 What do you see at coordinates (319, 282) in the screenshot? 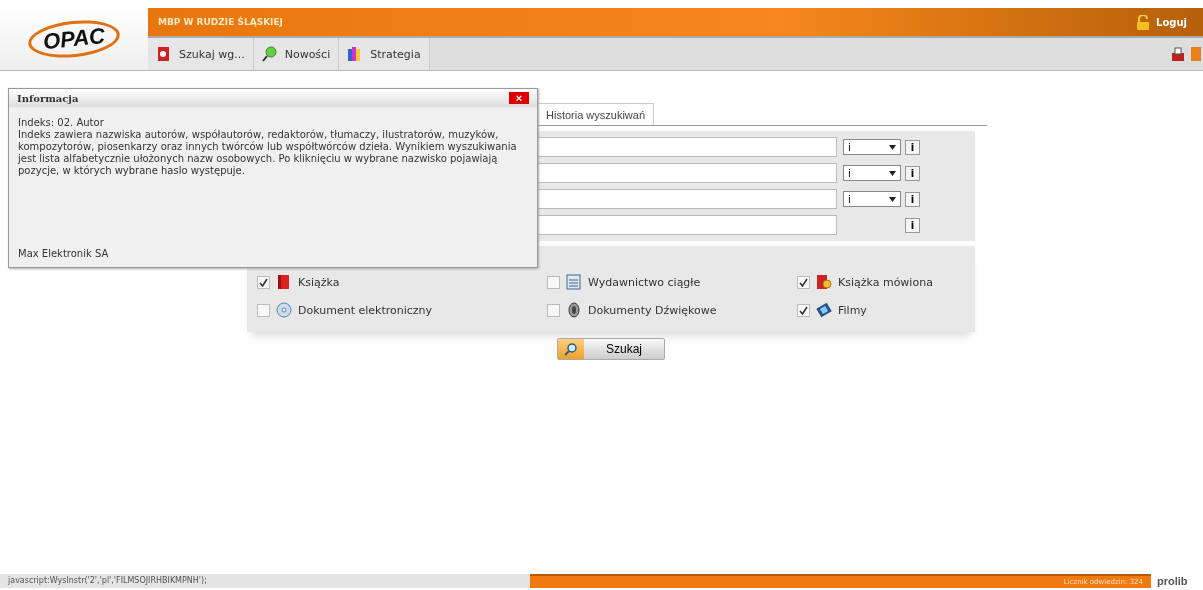
I see `material-label: Książka` at bounding box center [319, 282].